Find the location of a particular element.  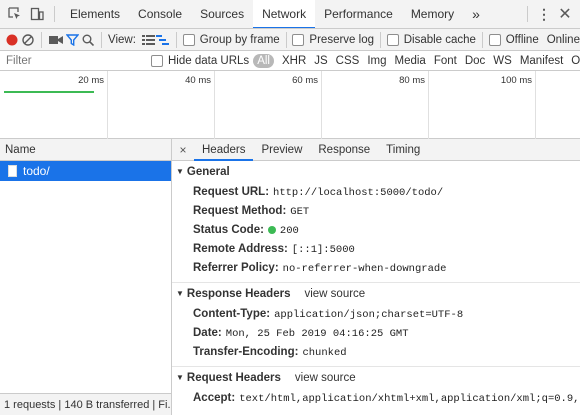

filter-type-doc: Doc is located at coordinates (475, 61).